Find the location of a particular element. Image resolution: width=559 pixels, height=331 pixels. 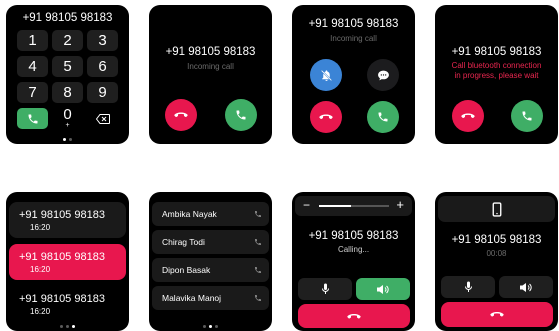

volume-level is located at coordinates (335, 206).